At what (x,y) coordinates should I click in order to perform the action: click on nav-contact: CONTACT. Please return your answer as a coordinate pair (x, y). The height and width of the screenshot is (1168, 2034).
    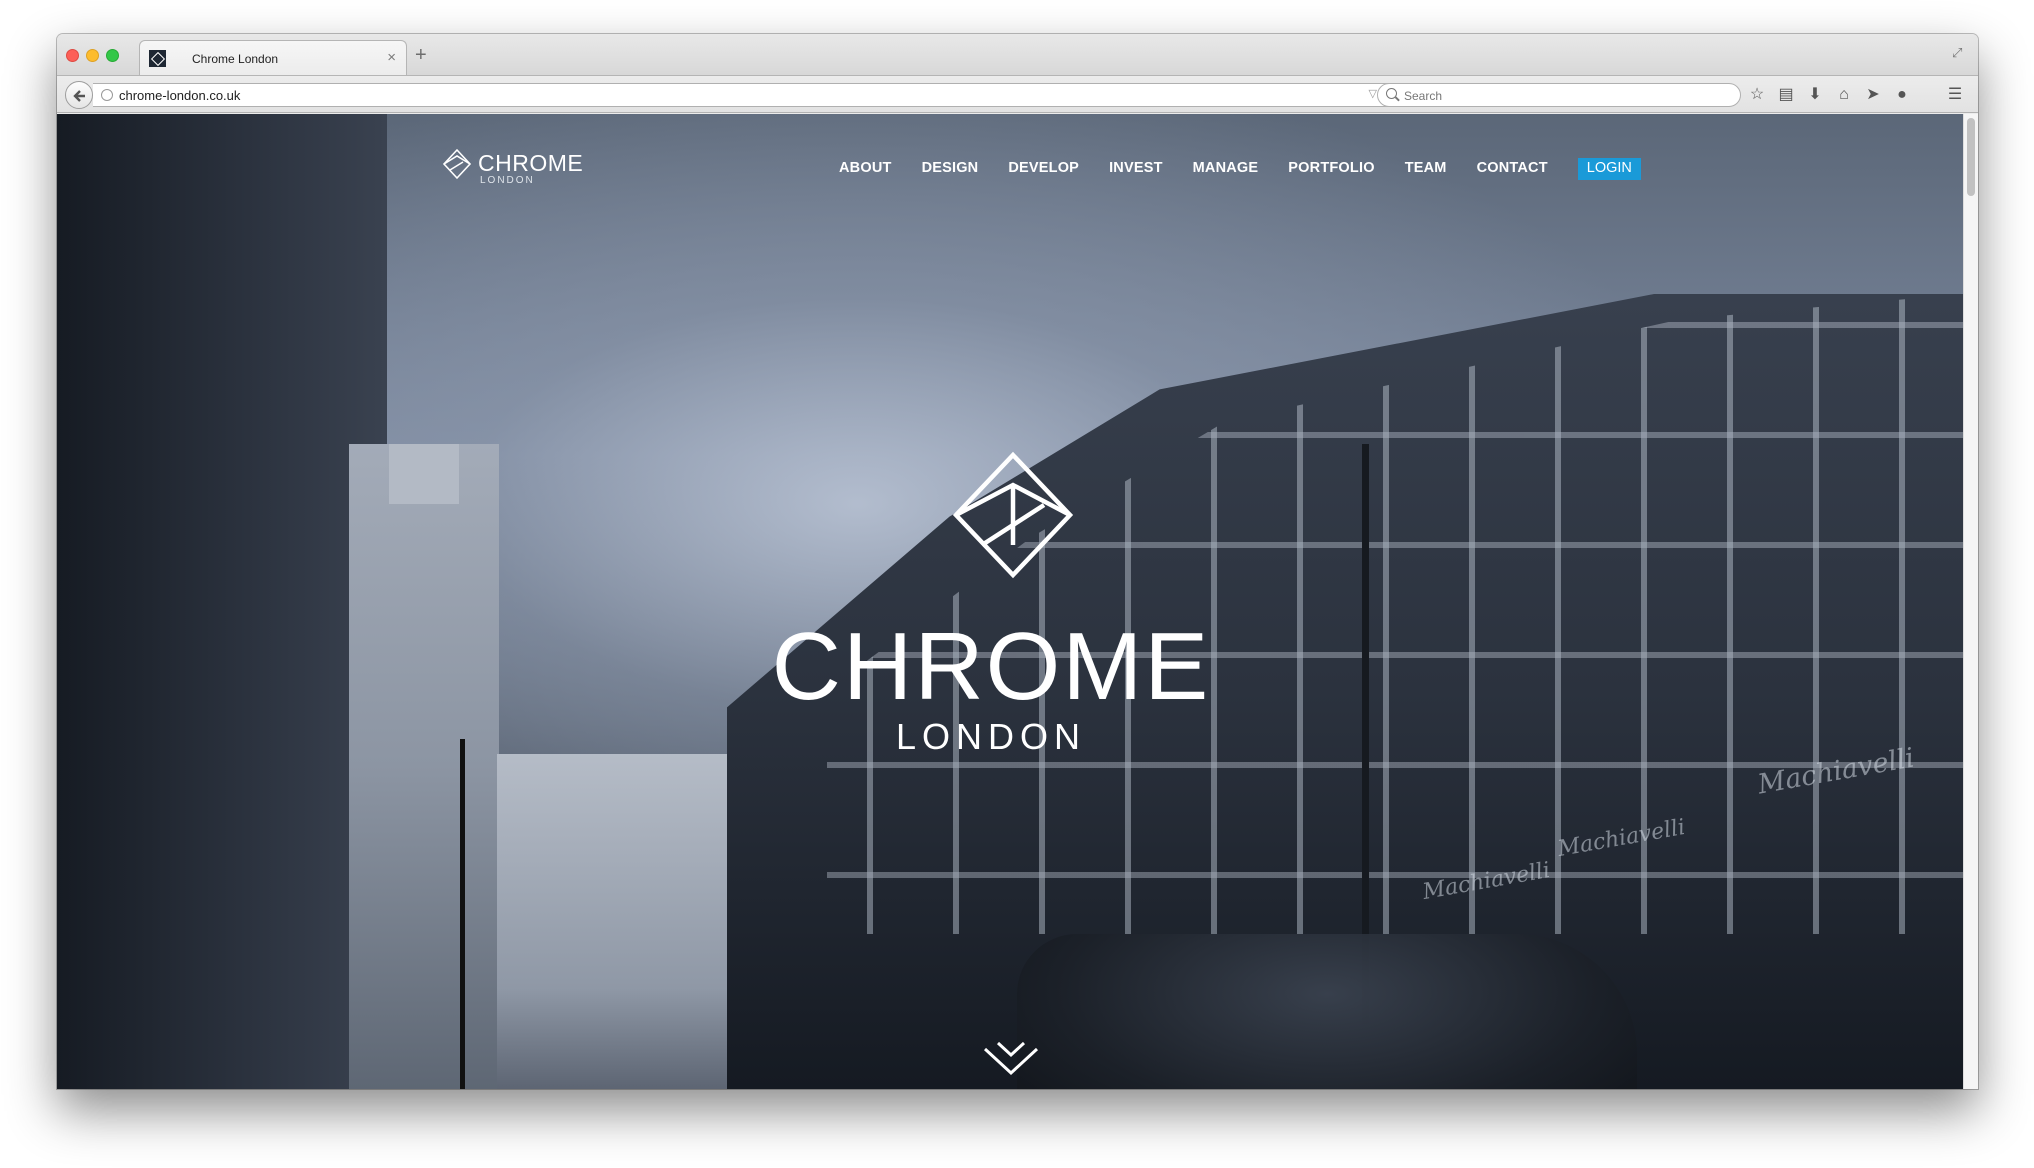
    Looking at the image, I should click on (1512, 169).